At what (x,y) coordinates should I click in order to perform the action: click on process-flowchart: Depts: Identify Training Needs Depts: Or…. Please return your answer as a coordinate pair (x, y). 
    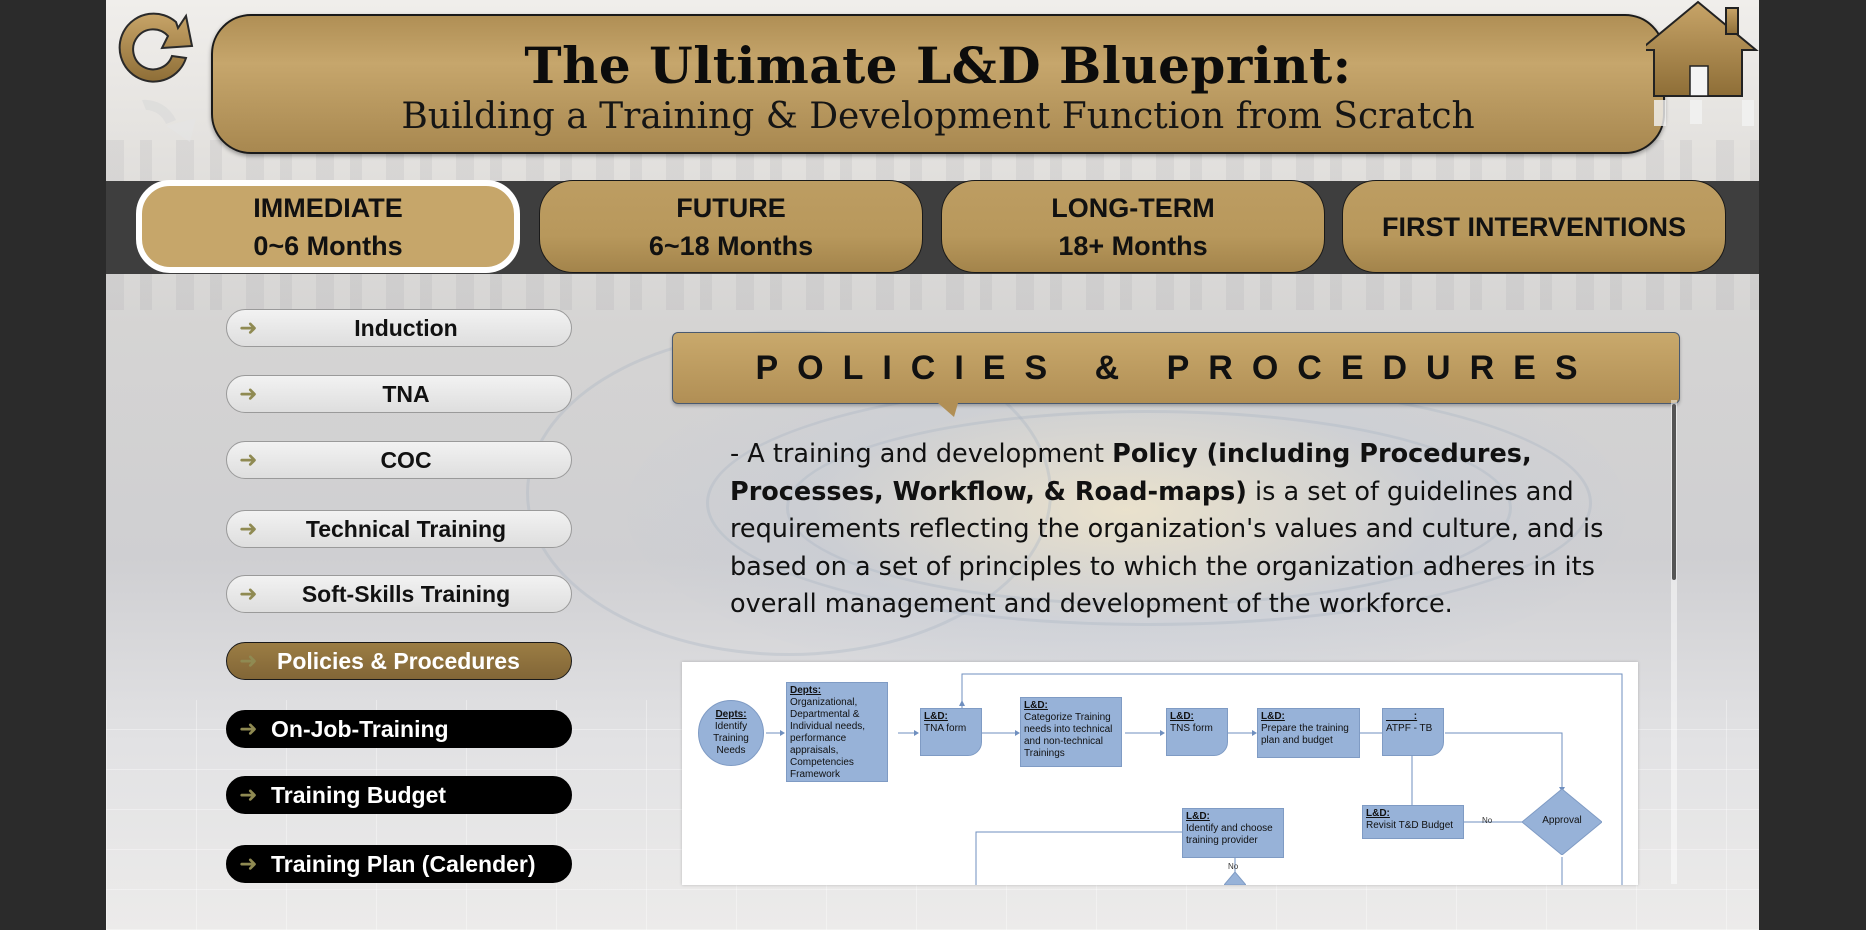
    Looking at the image, I should click on (1160, 773).